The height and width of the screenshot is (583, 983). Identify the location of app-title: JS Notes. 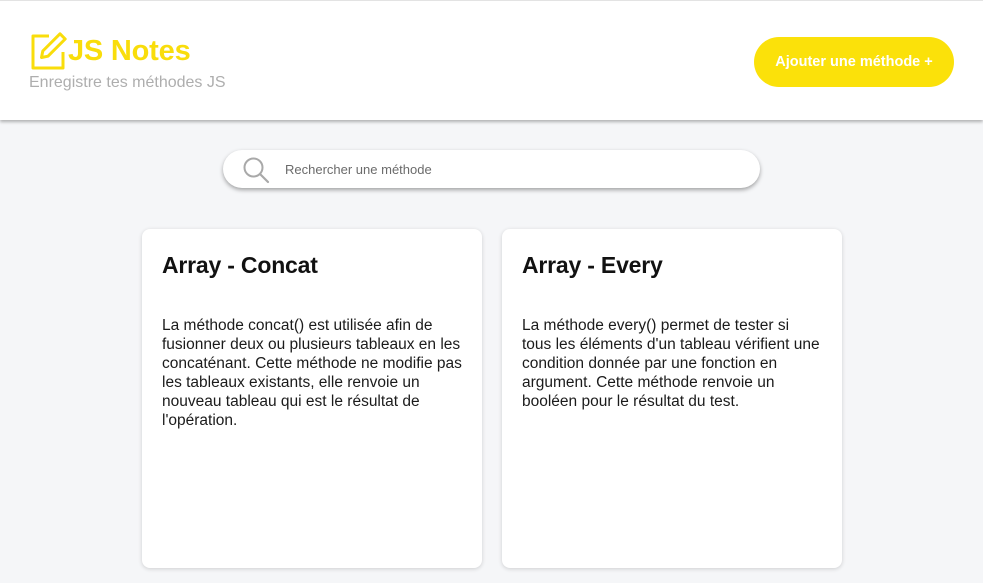
(129, 51).